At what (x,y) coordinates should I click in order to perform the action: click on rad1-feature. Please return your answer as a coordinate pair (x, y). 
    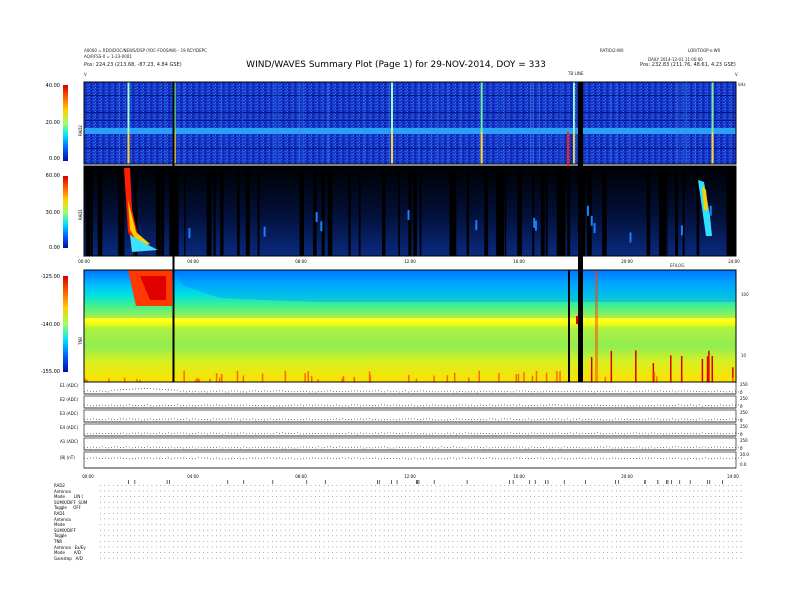
    Looking at the image, I should click on (408, 214).